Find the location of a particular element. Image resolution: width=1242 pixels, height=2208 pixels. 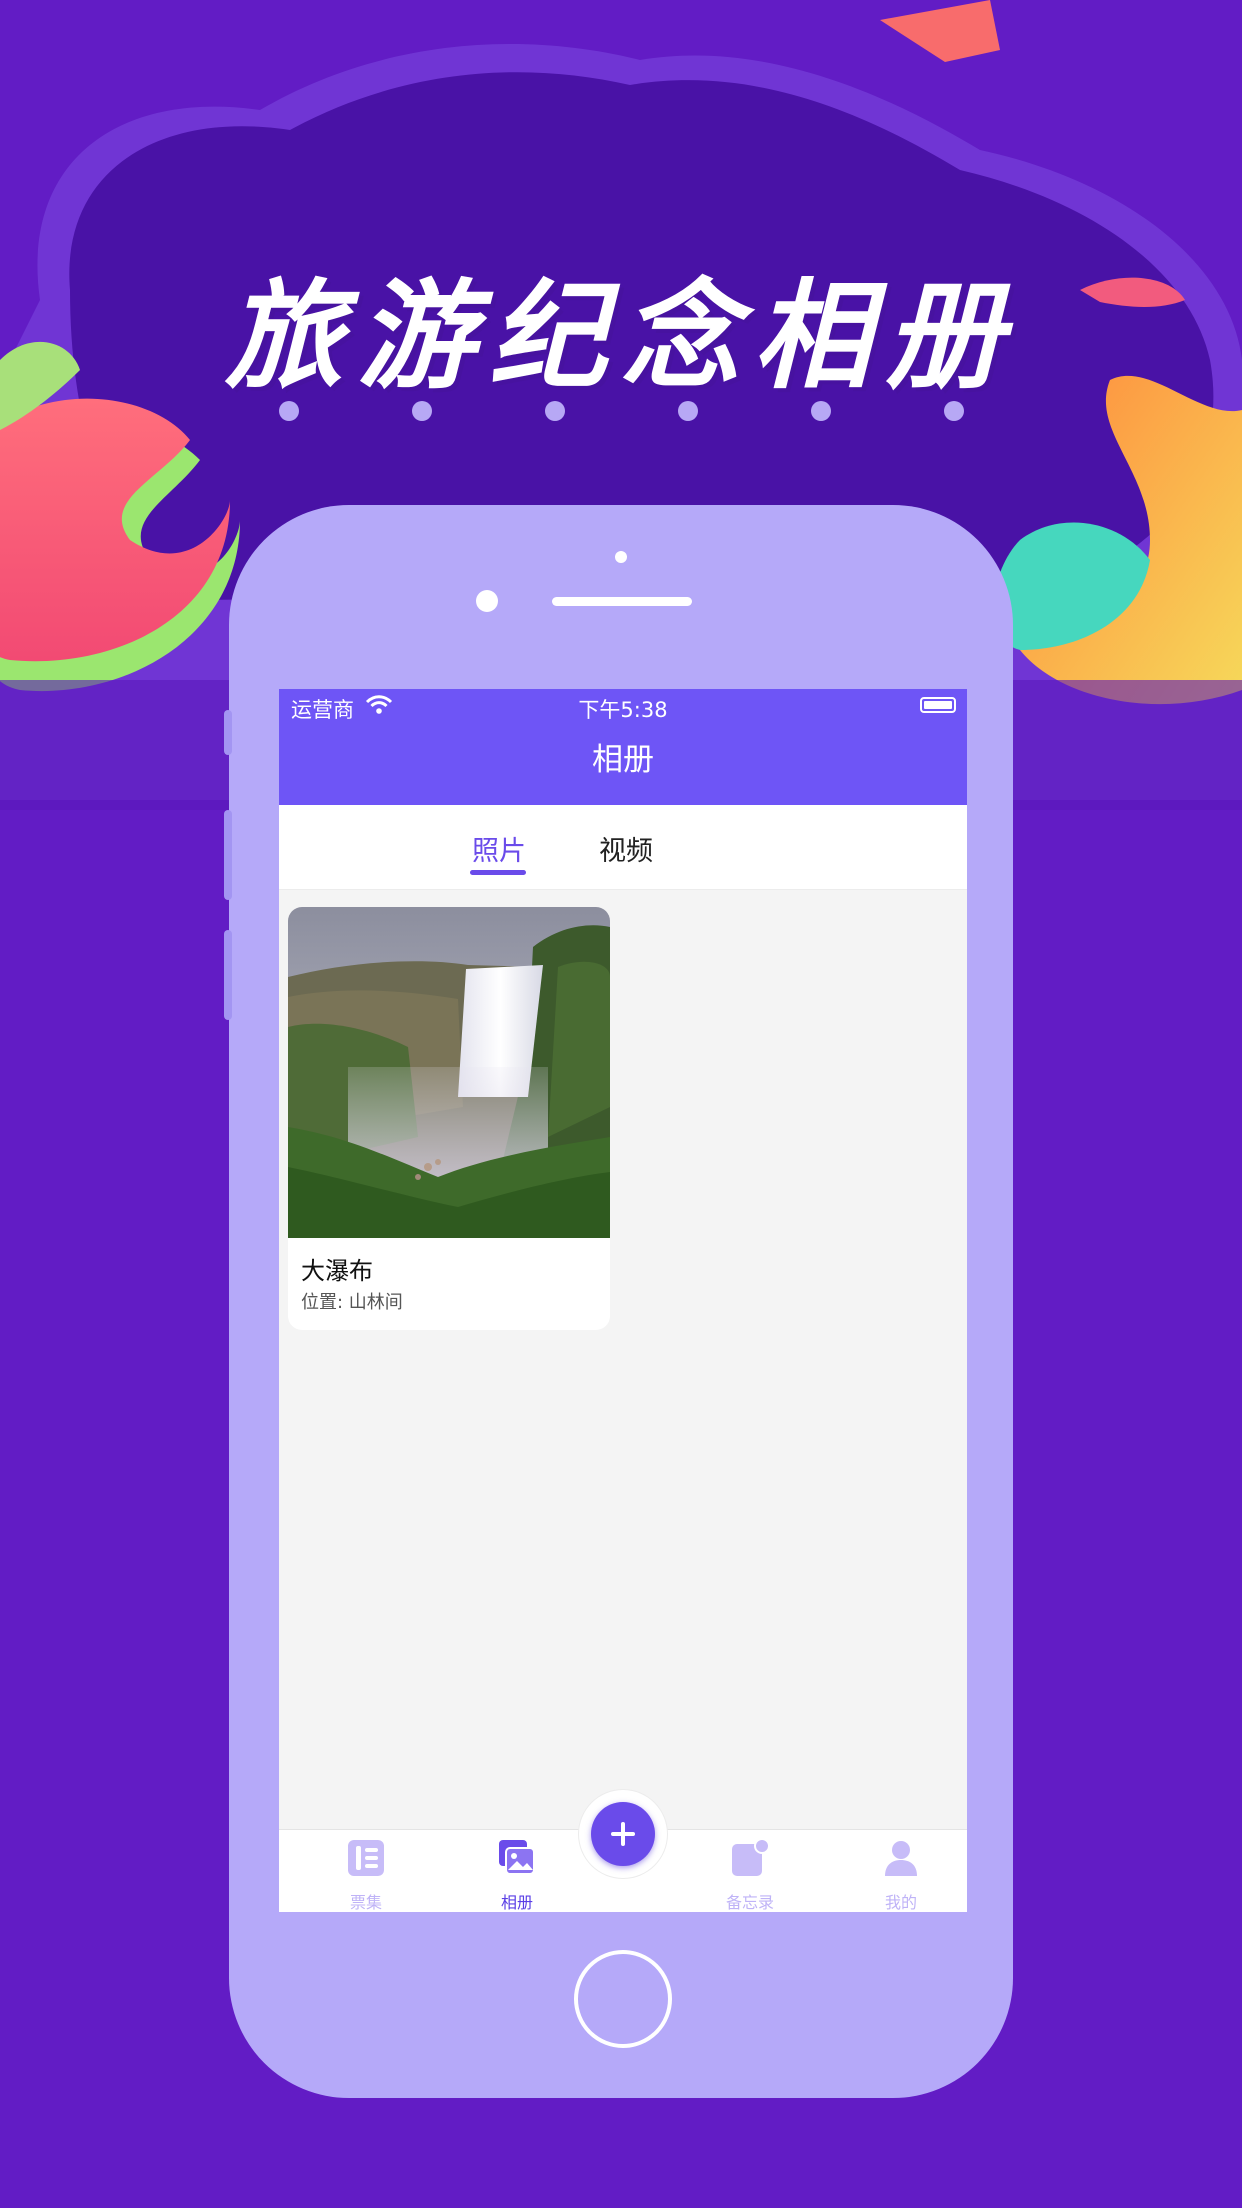

album-icon is located at coordinates (517, 1857).